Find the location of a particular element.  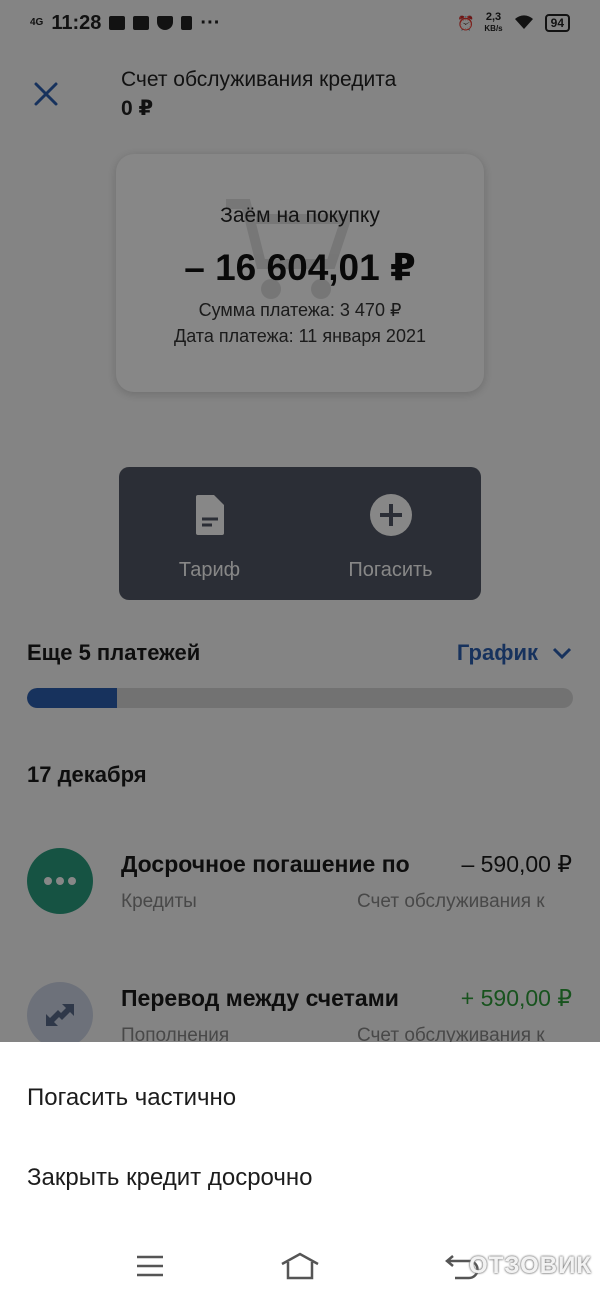

close-loan-early-option: Закрыть кредит досрочно is located at coordinates (169, 1178).